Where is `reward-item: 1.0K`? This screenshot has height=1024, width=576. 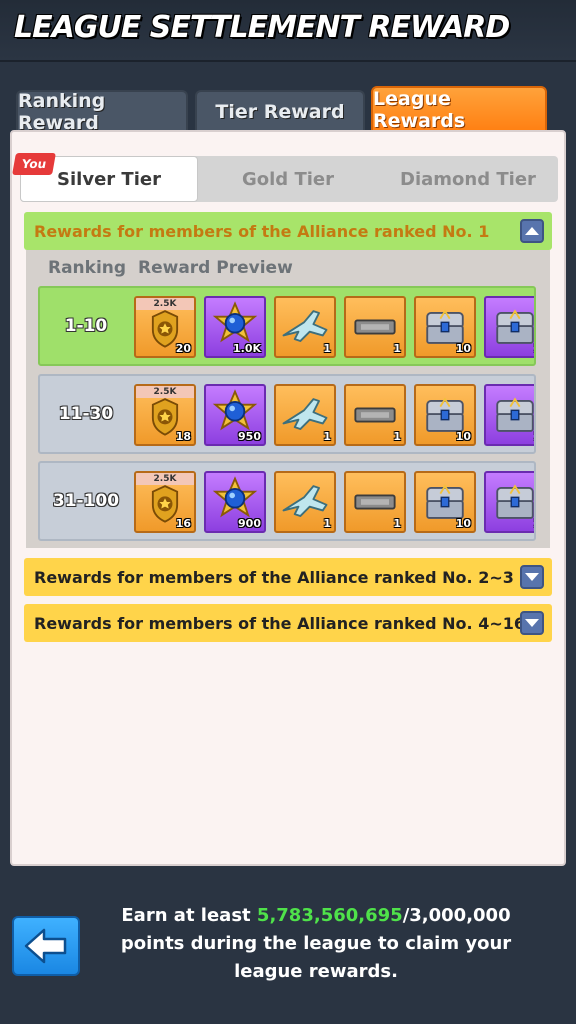 reward-item: 1.0K is located at coordinates (235, 327).